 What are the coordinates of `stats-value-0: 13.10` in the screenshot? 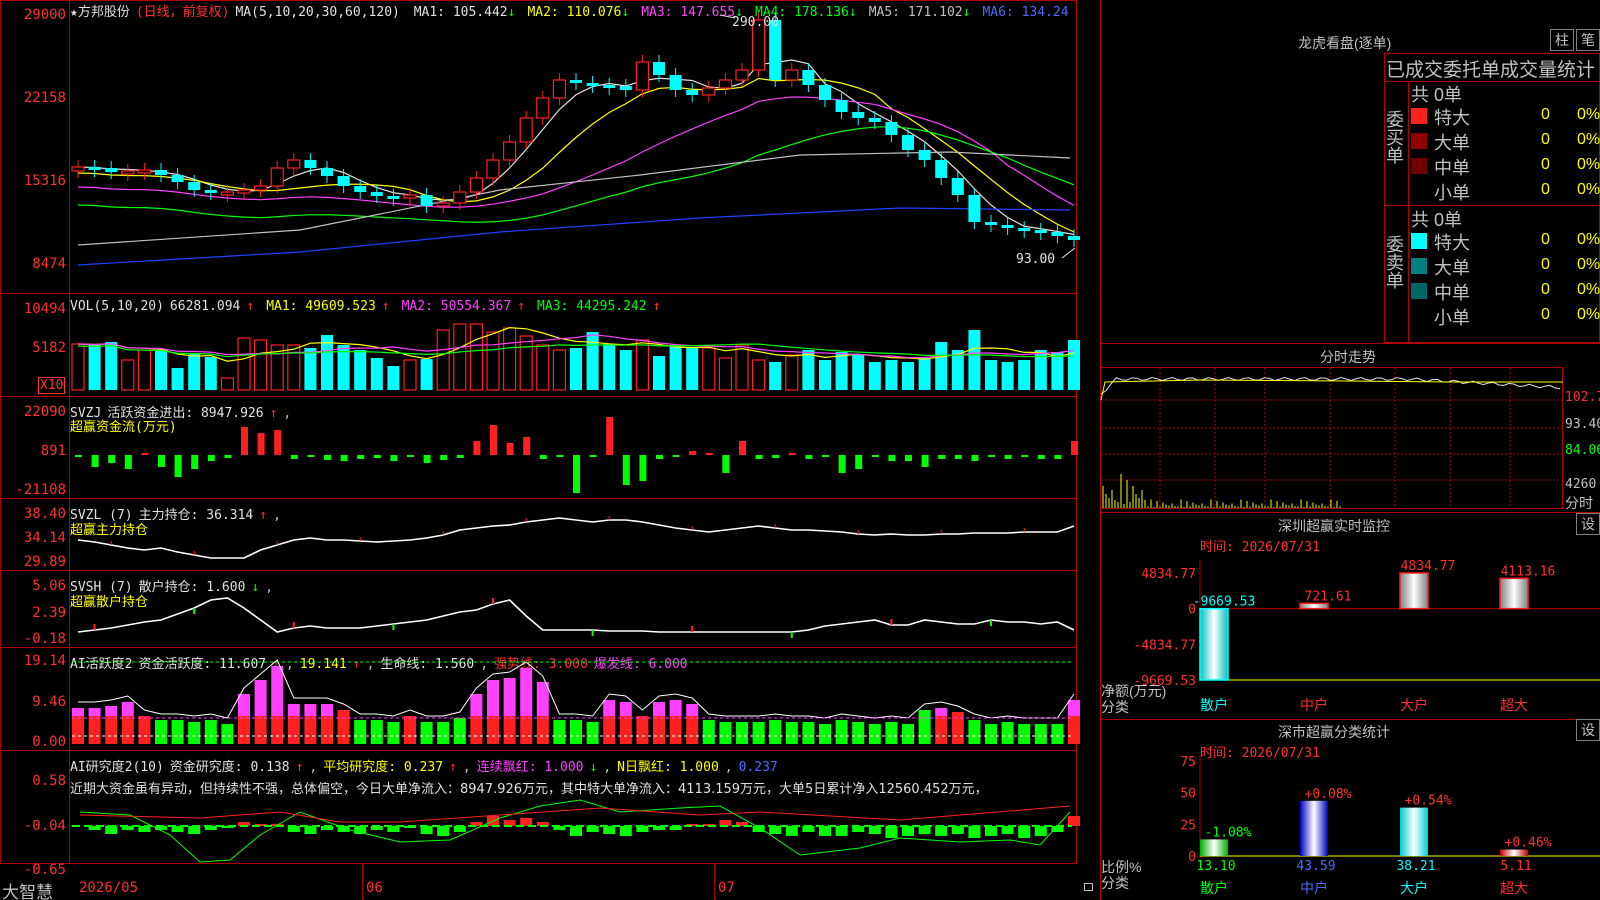 It's located at (1215, 866).